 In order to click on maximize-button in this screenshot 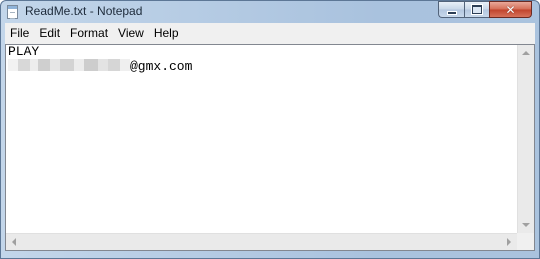, I will do `click(476, 9)`.